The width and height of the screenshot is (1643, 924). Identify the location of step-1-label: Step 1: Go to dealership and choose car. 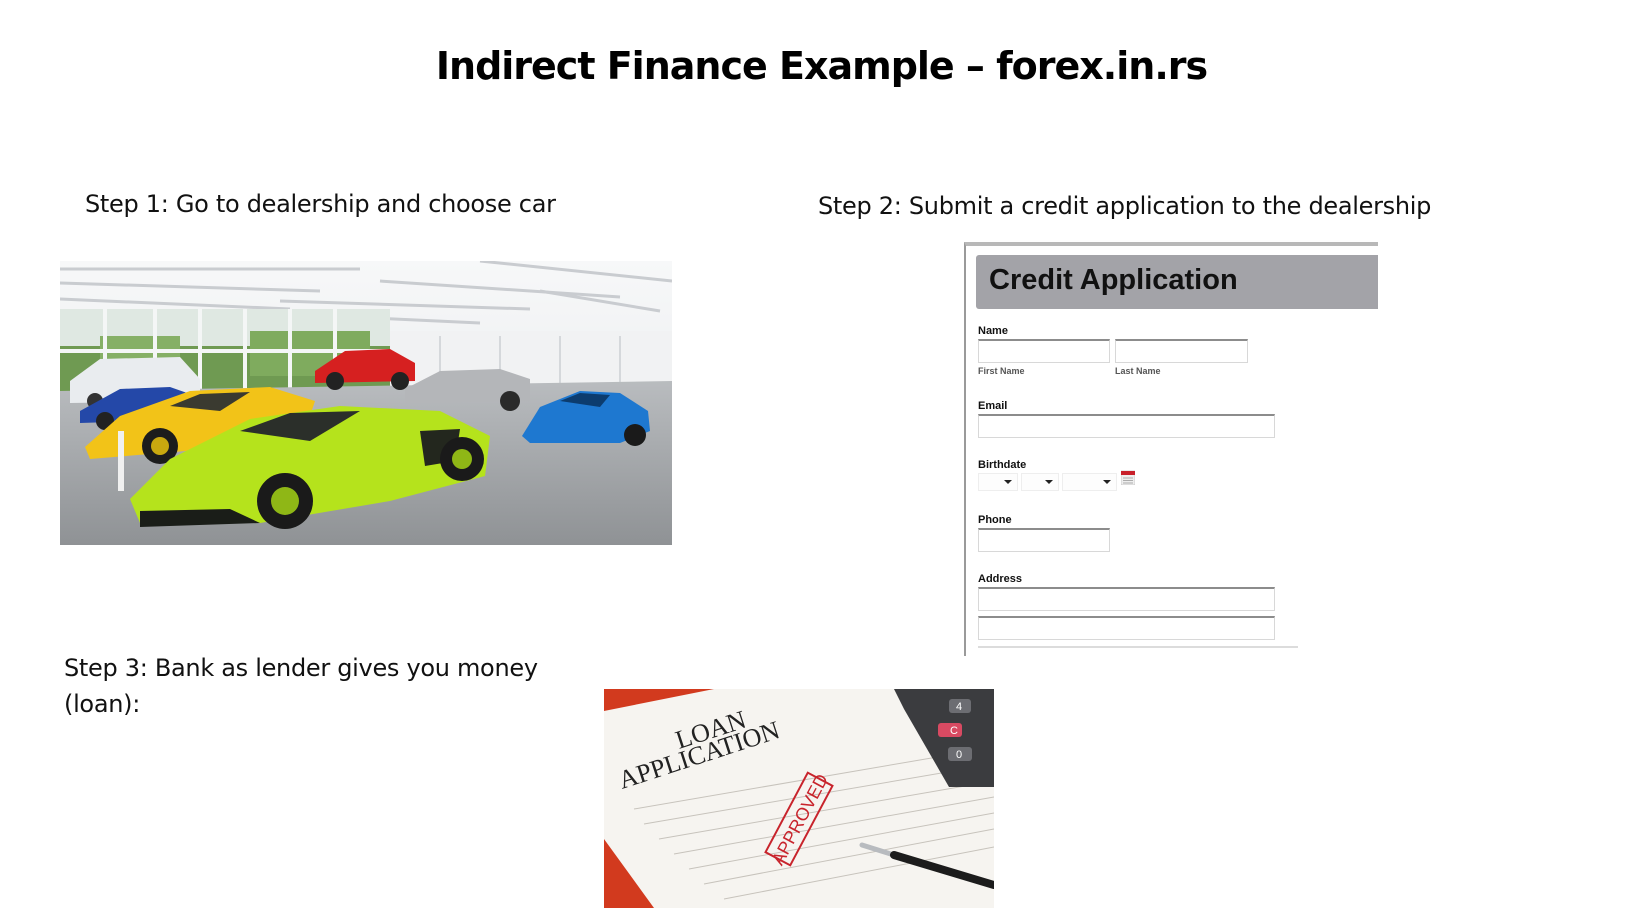
(320, 204).